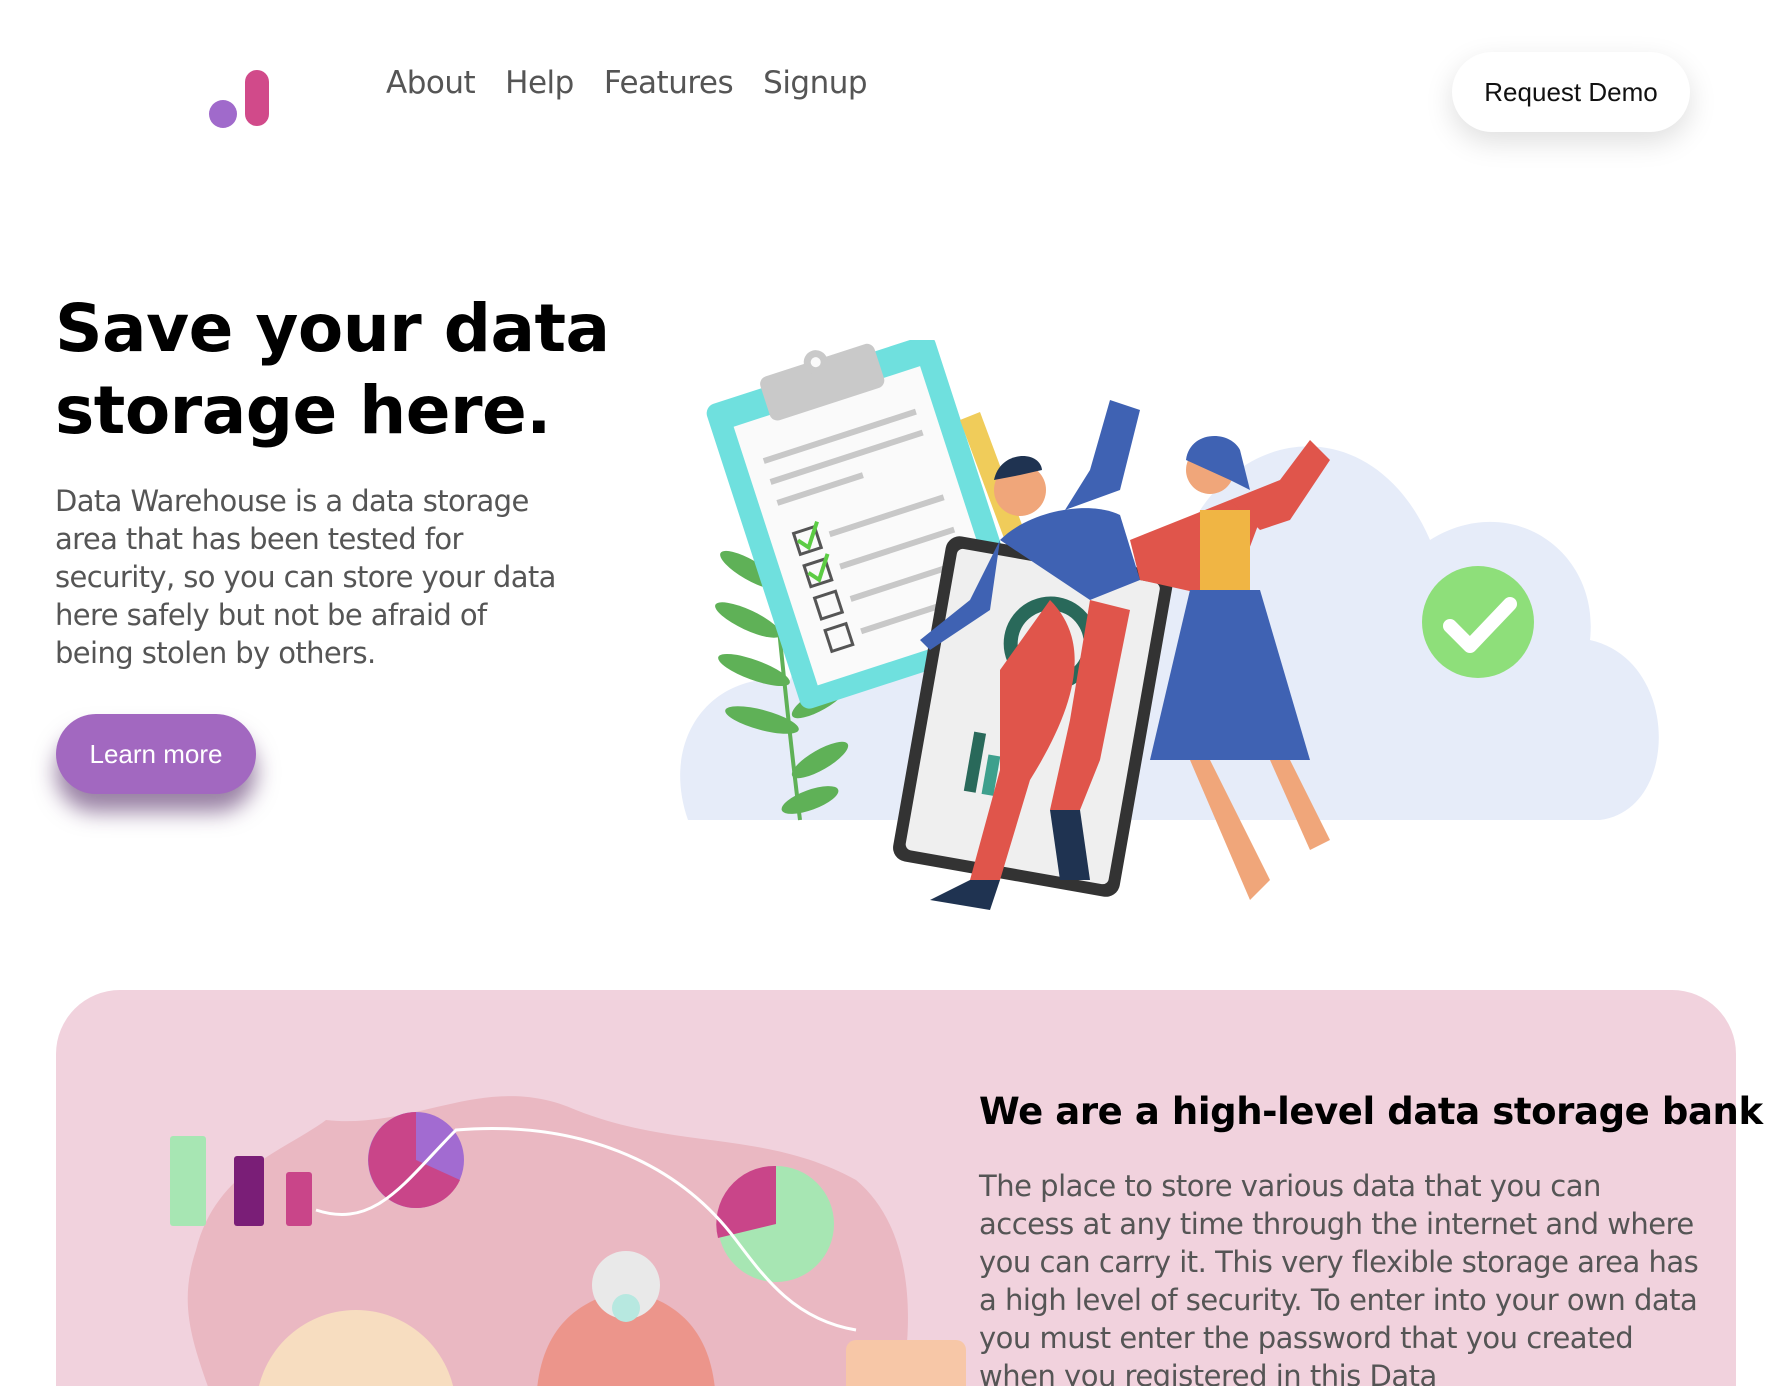  Describe the element at coordinates (1571, 92) in the screenshot. I see `request-demo-button: Request Demo` at that location.